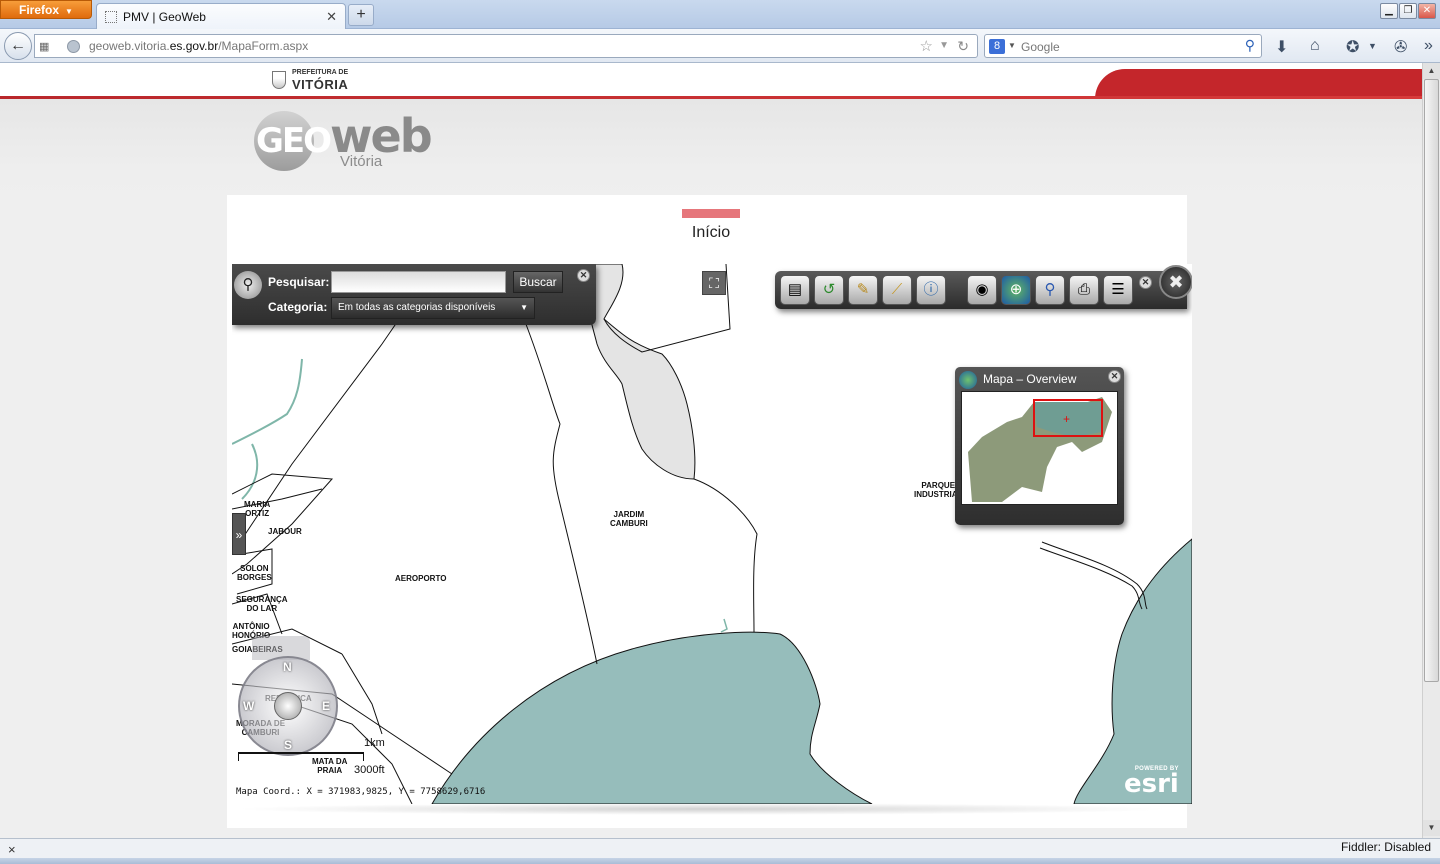 The image size is (1440, 864). I want to click on scroll-thumb, so click(1431, 380).